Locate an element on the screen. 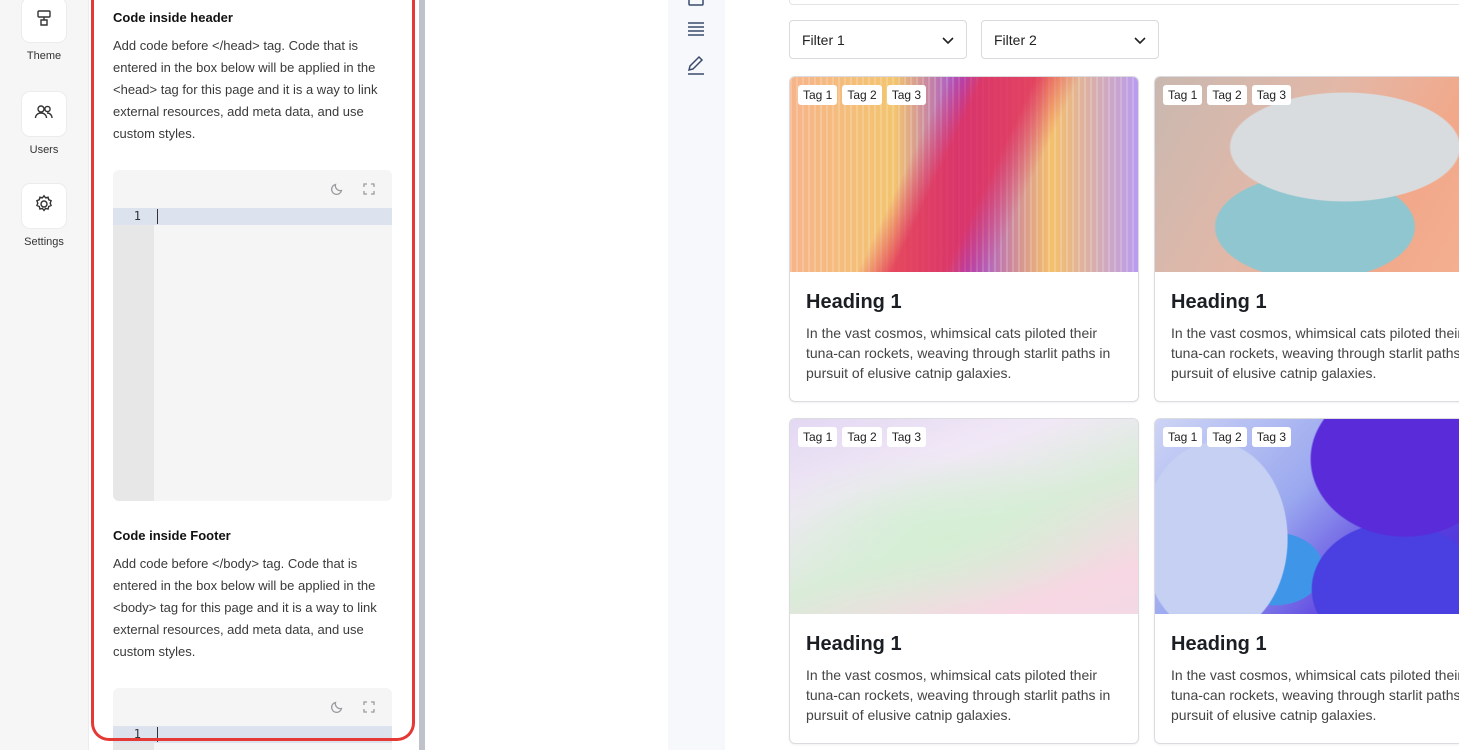 The height and width of the screenshot is (750, 1459). rail-label-users: Users is located at coordinates (44, 150).